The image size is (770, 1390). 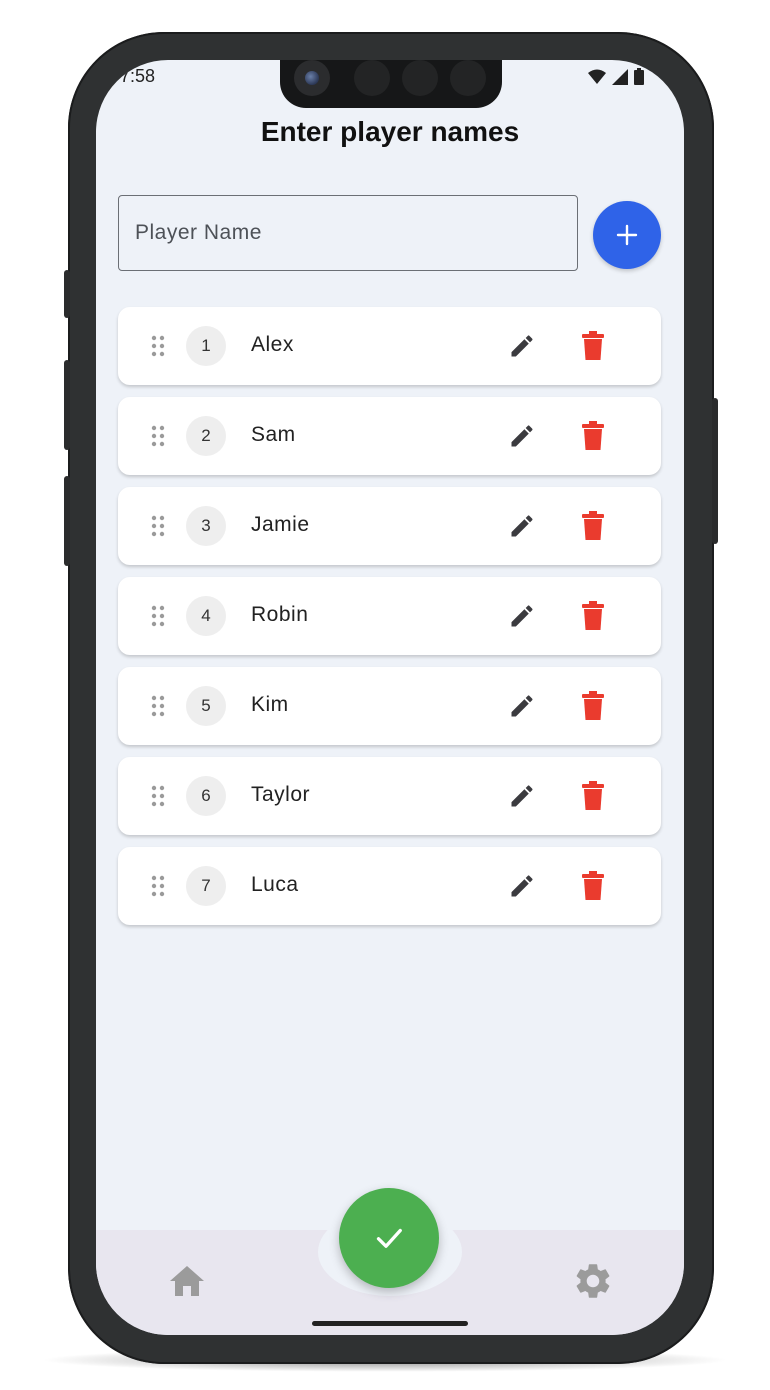 What do you see at coordinates (272, 344) in the screenshot?
I see `player-name: Alex` at bounding box center [272, 344].